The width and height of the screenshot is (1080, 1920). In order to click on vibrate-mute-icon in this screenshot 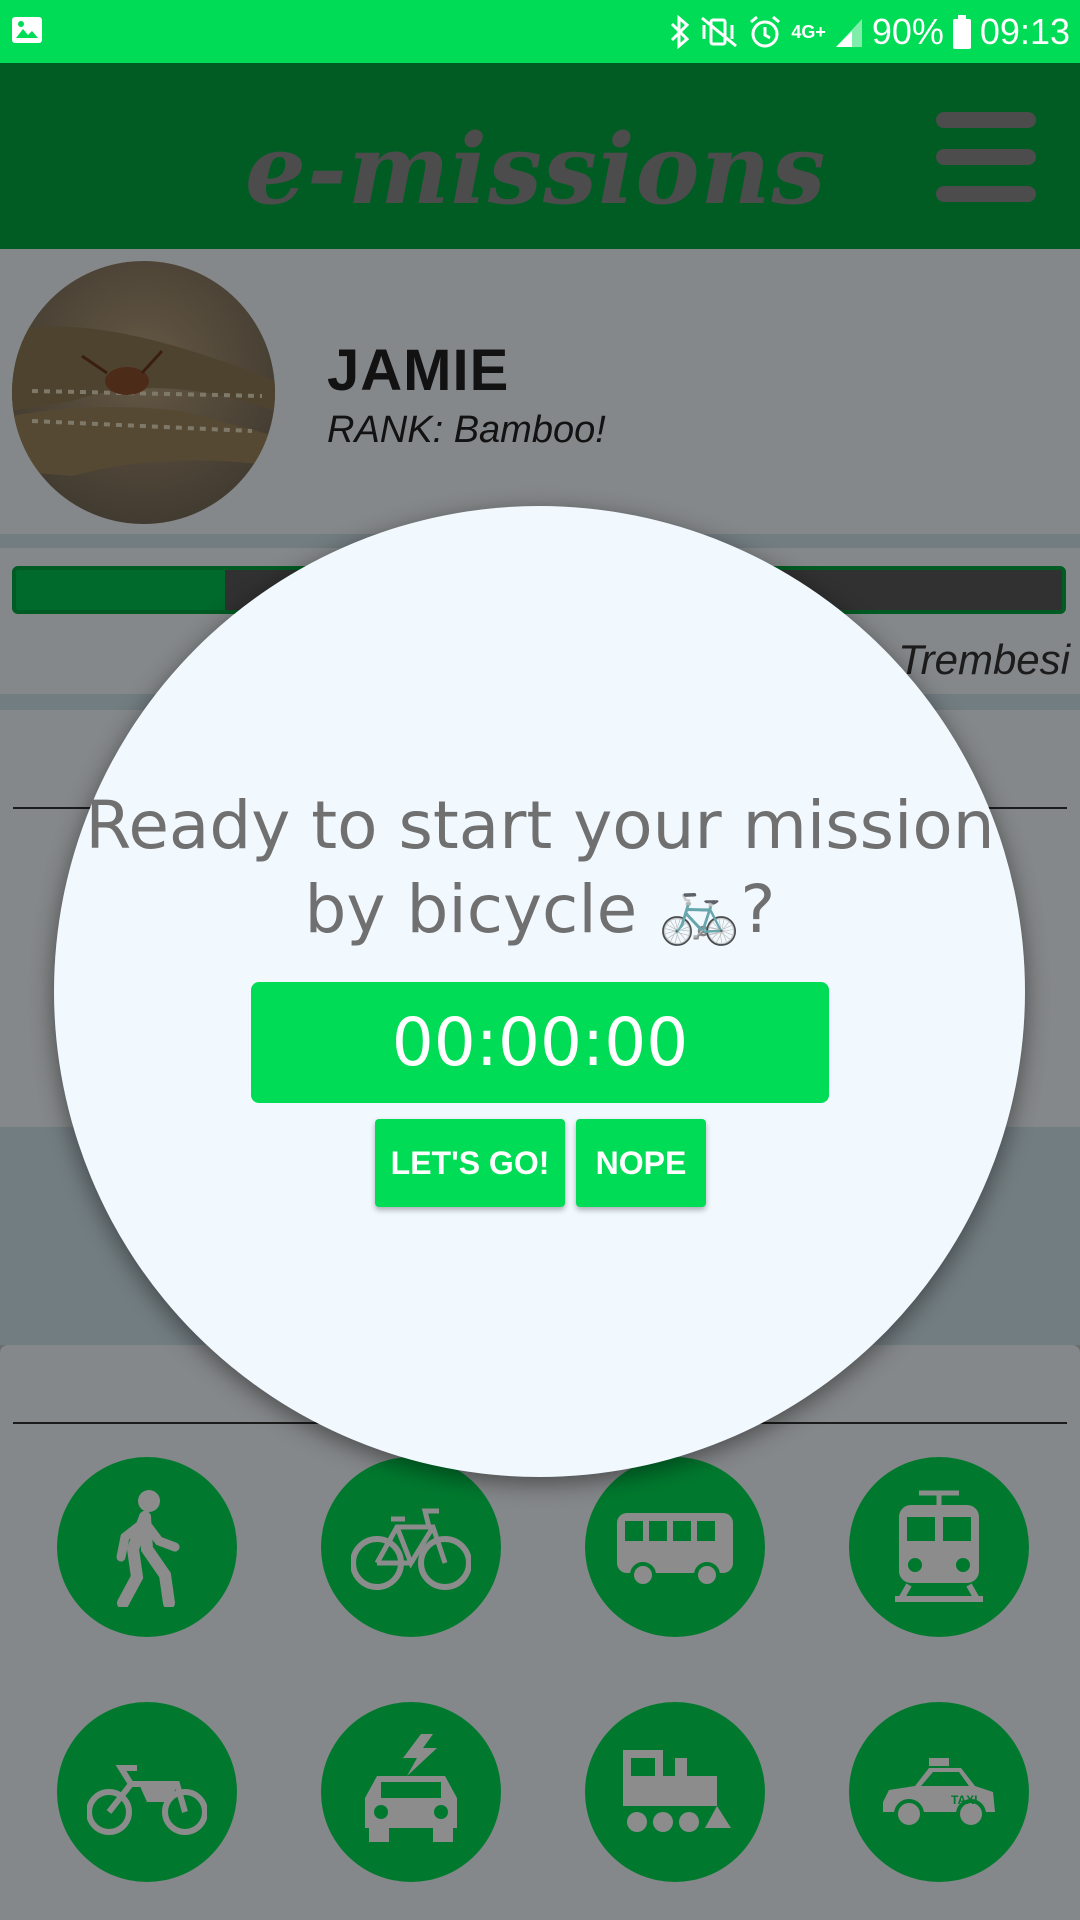, I will do `click(719, 32)`.